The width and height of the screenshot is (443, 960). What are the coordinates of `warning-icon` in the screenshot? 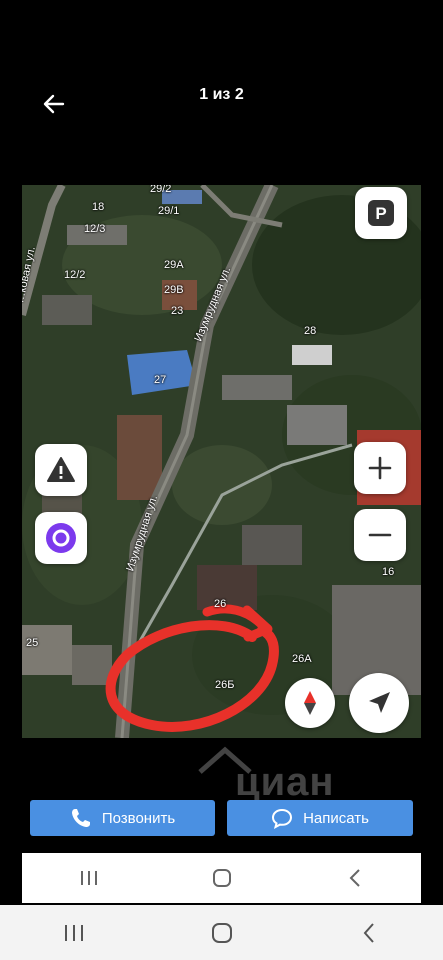 It's located at (61, 469).